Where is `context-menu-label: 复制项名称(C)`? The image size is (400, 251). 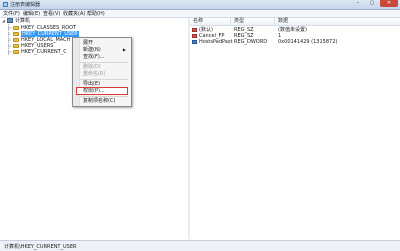
context-menu-label: 复制项名称(C) is located at coordinates (99, 101).